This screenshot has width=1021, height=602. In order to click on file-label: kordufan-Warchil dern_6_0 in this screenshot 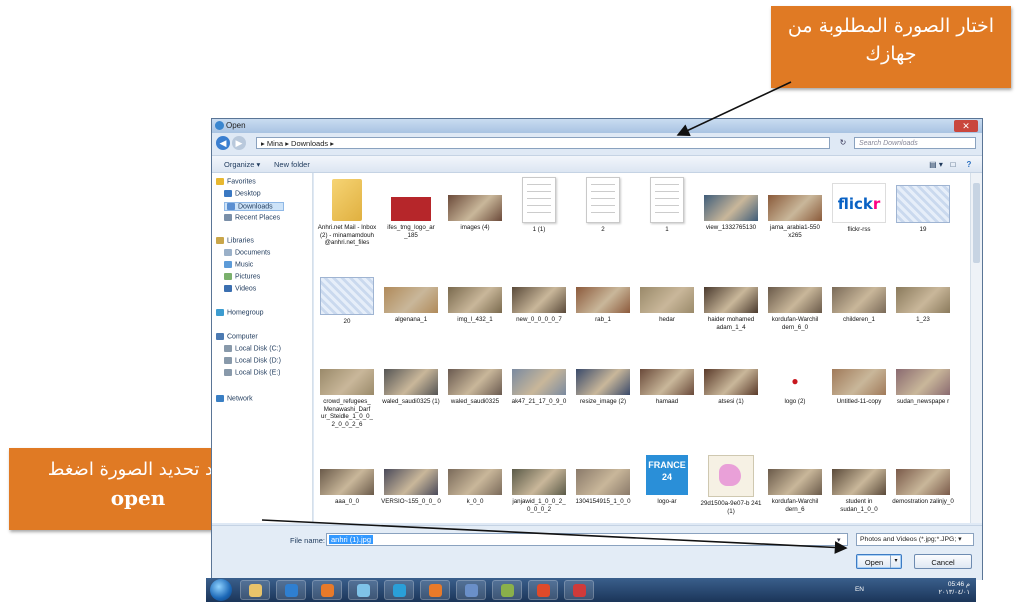, I will do `click(795, 323)`.